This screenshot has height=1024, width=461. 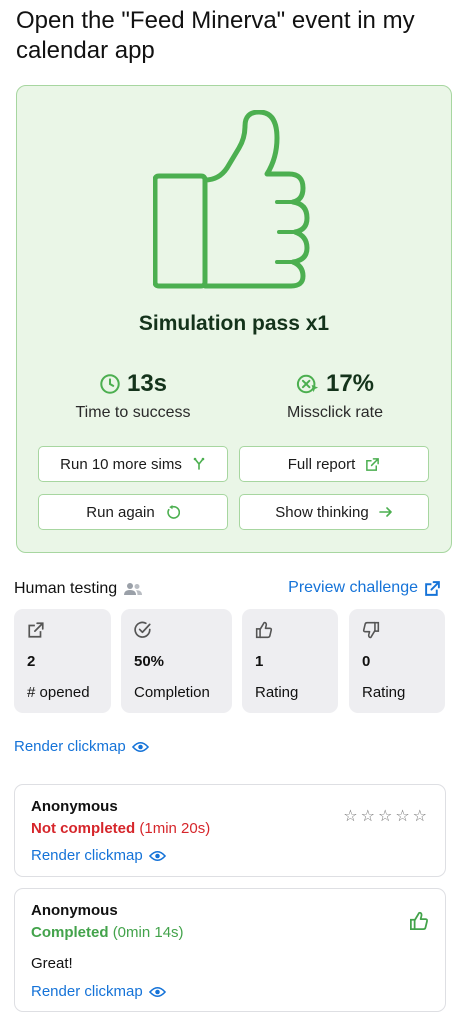 I want to click on run-again-button: Run again, so click(x=133, y=512).